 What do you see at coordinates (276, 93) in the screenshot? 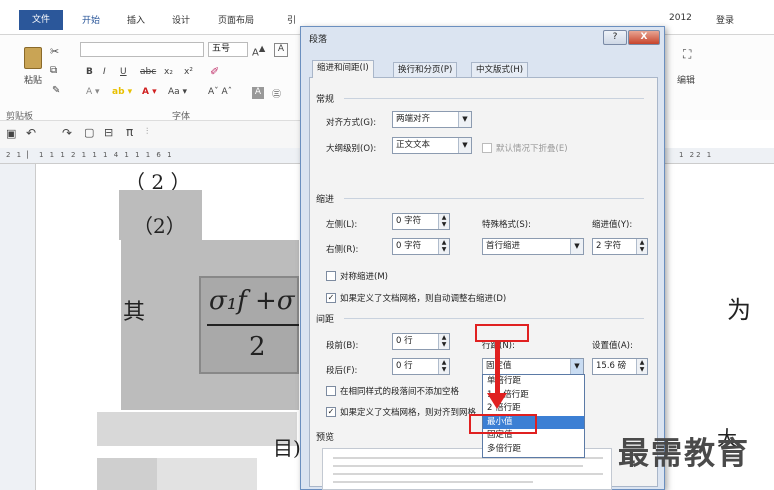
I see `enclose-char-icon: ㊂` at bounding box center [276, 93].